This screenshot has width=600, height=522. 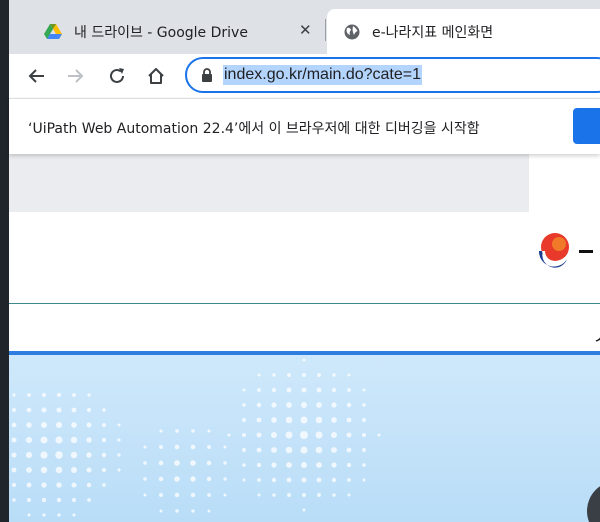 What do you see at coordinates (433, 32) in the screenshot?
I see `tab-title: e-나라지표 메인화면` at bounding box center [433, 32].